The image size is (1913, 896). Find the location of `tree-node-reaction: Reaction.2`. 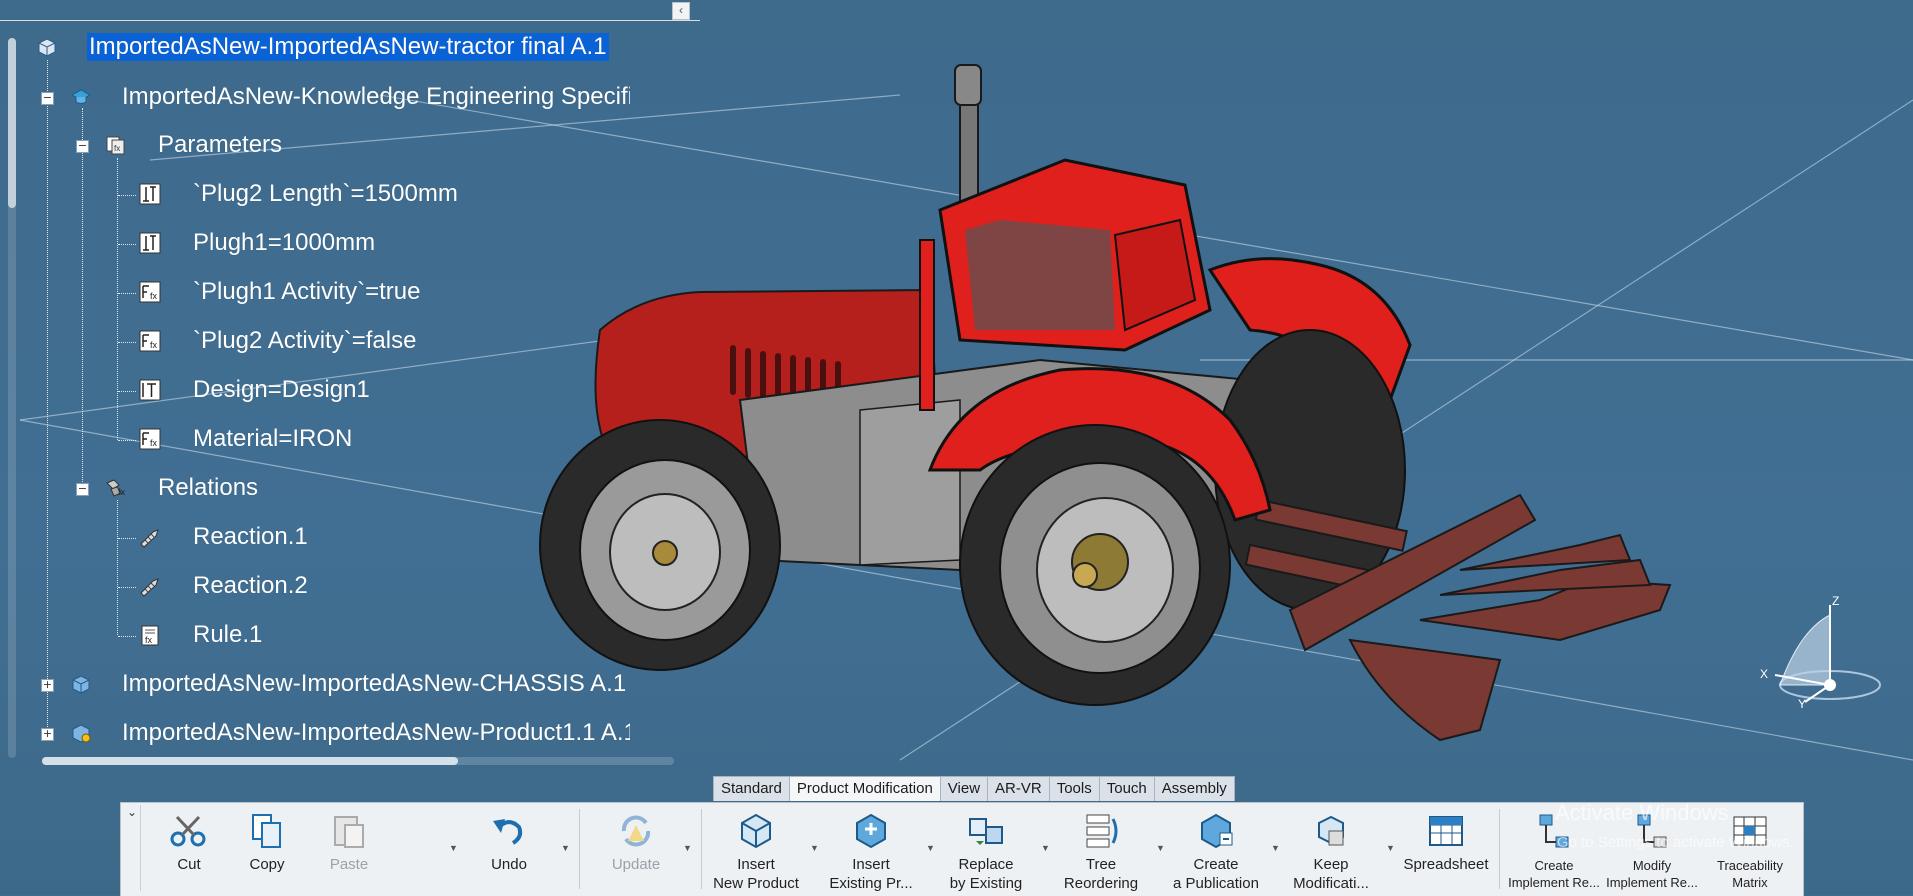

tree-node-reaction: Reaction.2 is located at coordinates (405, 587).